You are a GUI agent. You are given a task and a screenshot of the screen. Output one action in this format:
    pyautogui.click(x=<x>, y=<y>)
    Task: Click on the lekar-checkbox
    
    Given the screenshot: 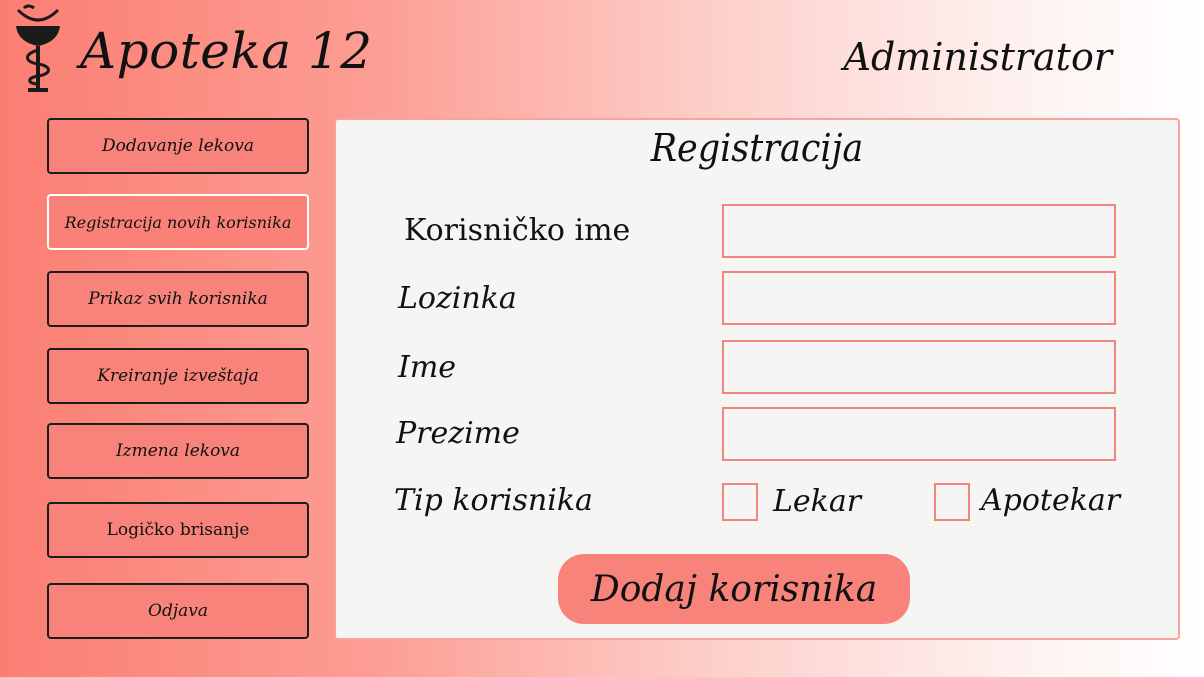 What is the action you would take?
    pyautogui.click(x=740, y=502)
    